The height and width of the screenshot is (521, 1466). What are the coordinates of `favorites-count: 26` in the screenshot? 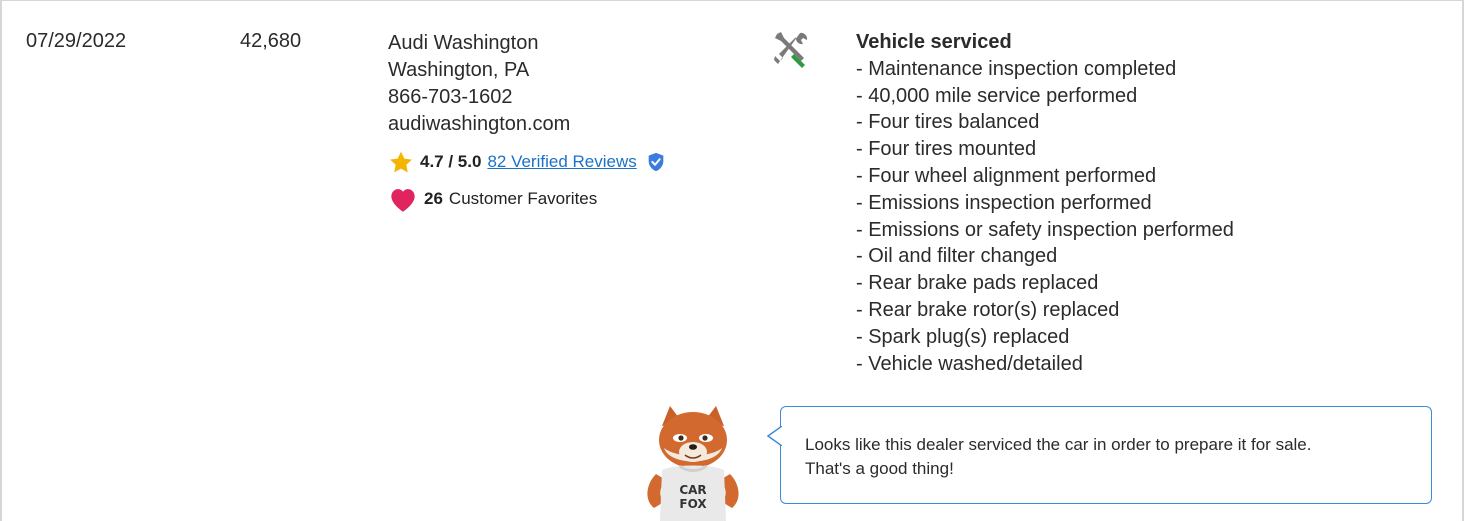 It's located at (433, 198).